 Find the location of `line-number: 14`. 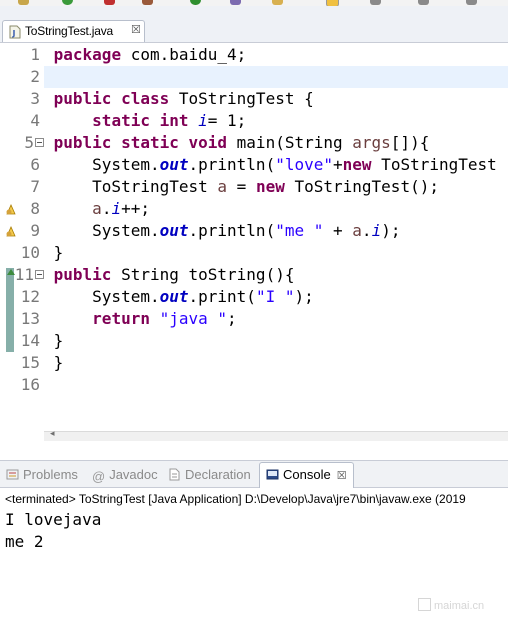

line-number: 14 is located at coordinates (30, 340).